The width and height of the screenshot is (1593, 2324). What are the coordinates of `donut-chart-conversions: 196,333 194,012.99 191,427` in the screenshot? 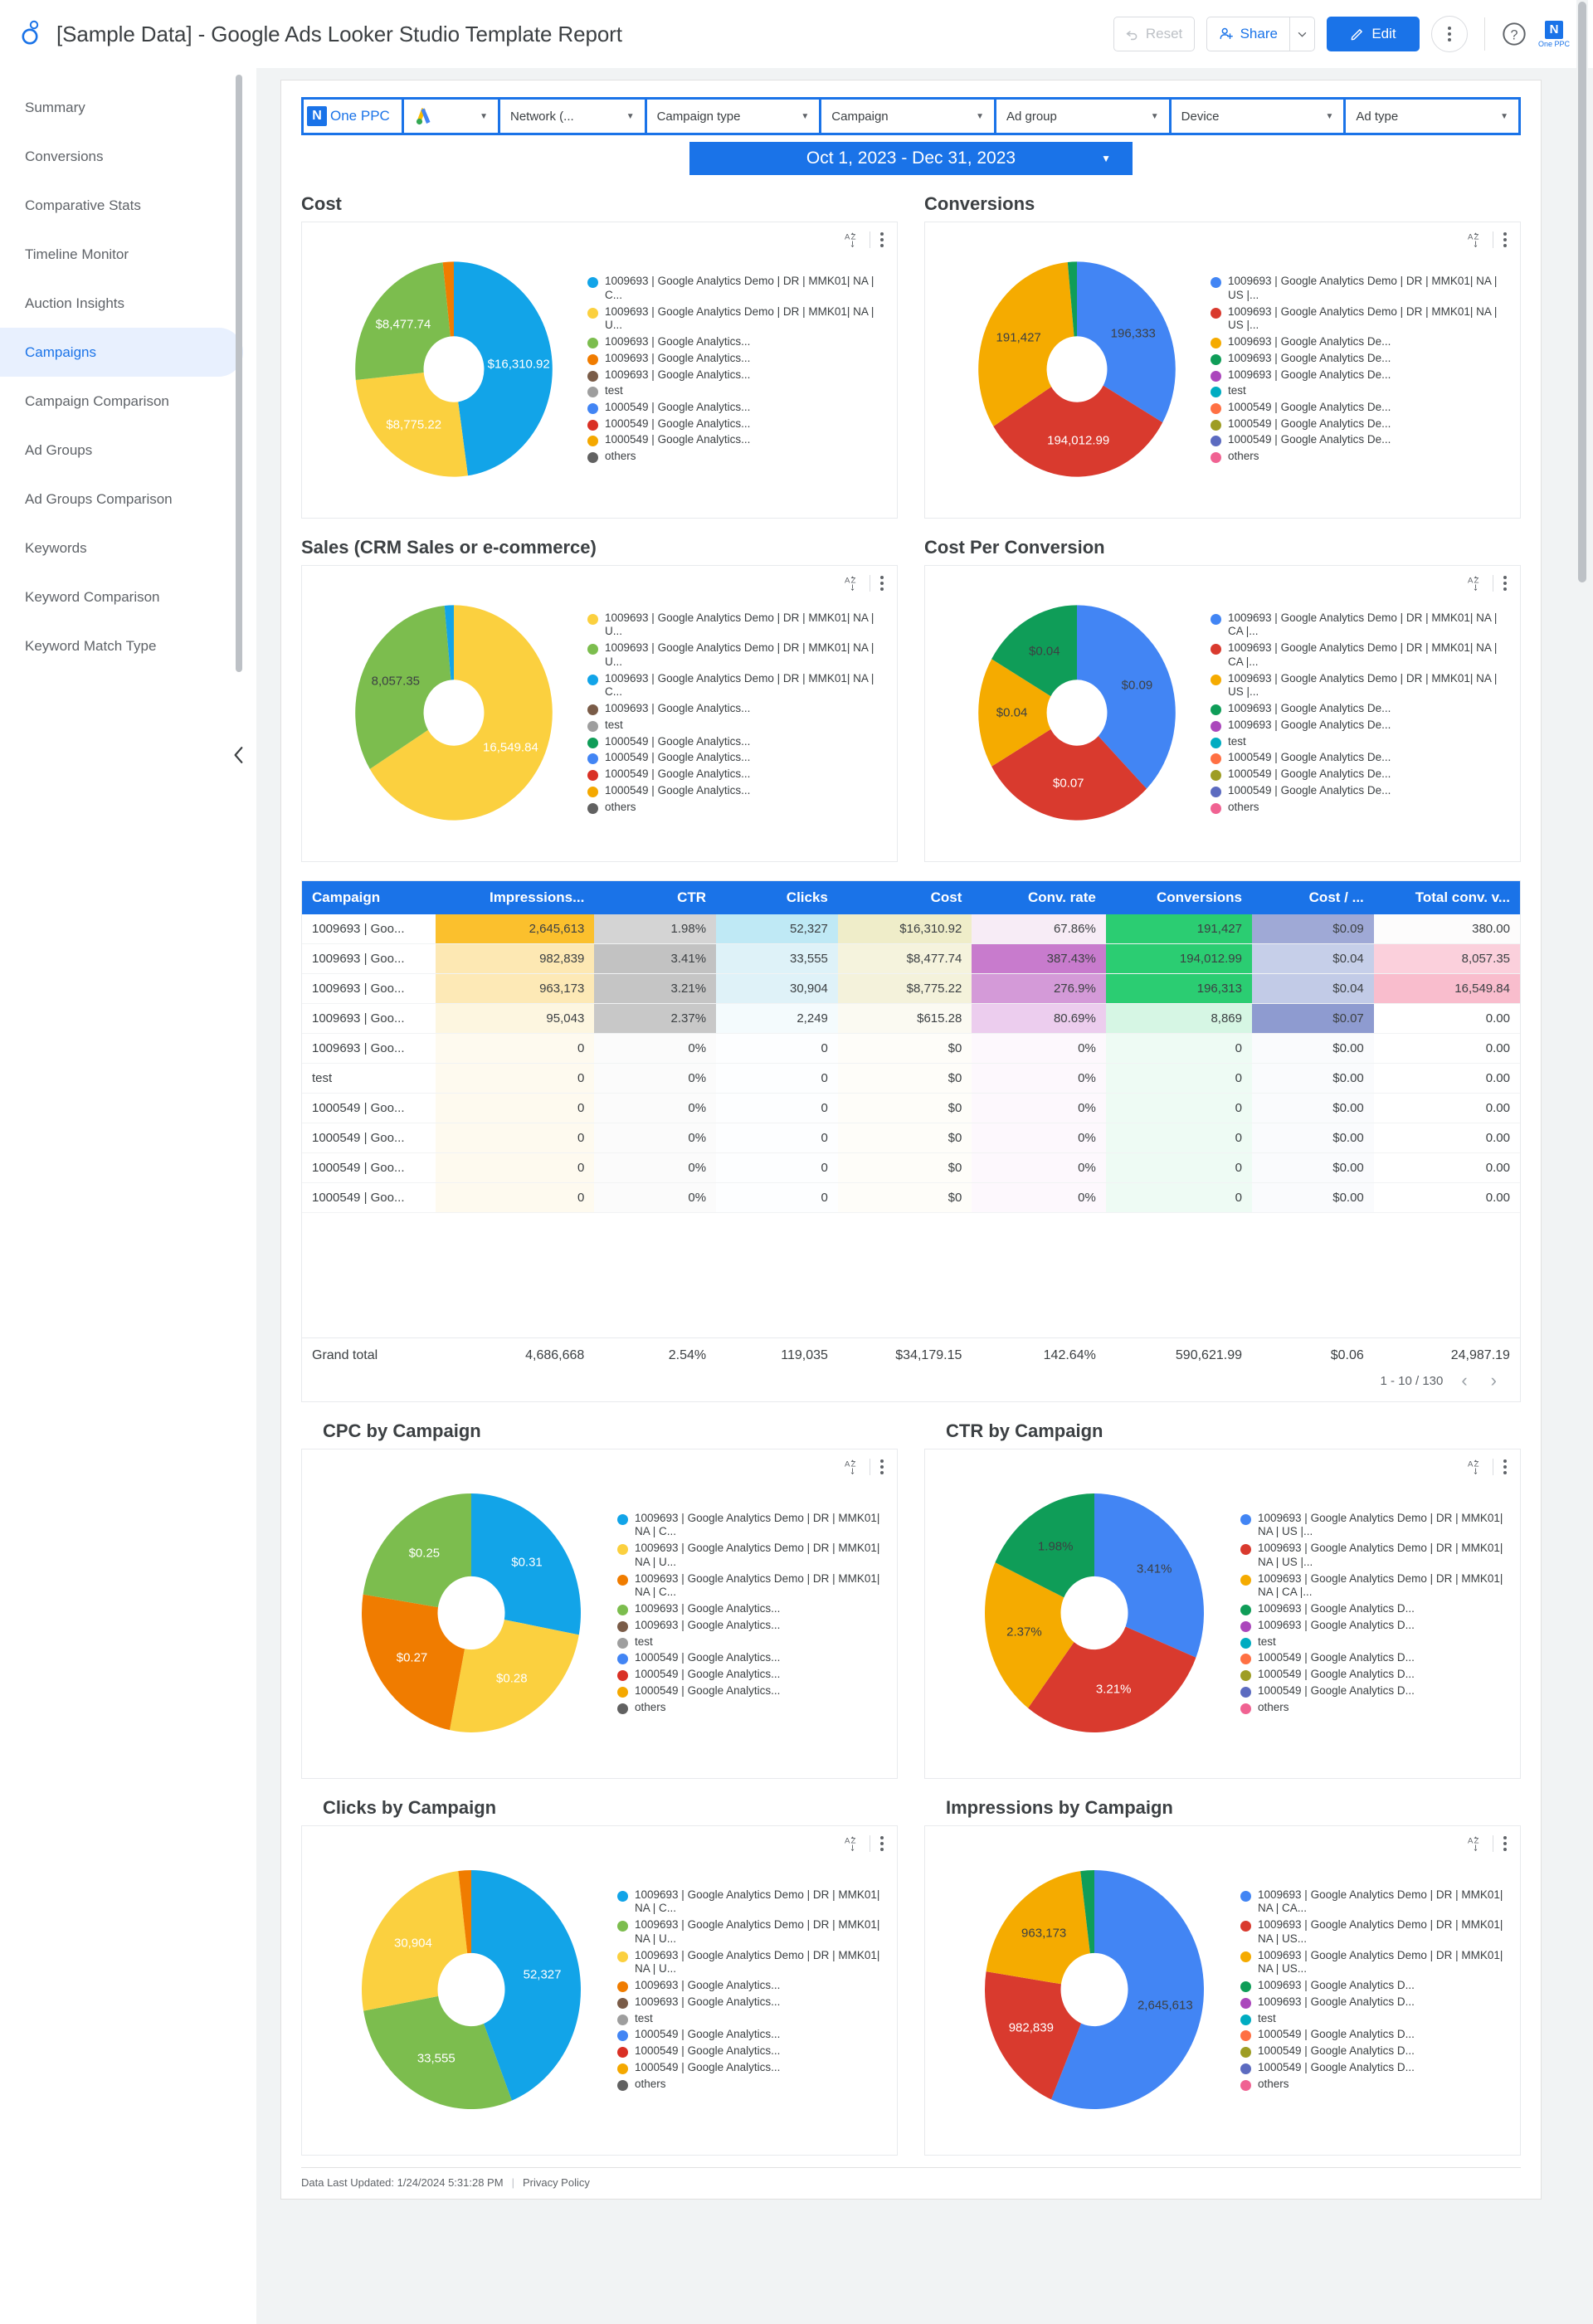 It's located at (1077, 369).